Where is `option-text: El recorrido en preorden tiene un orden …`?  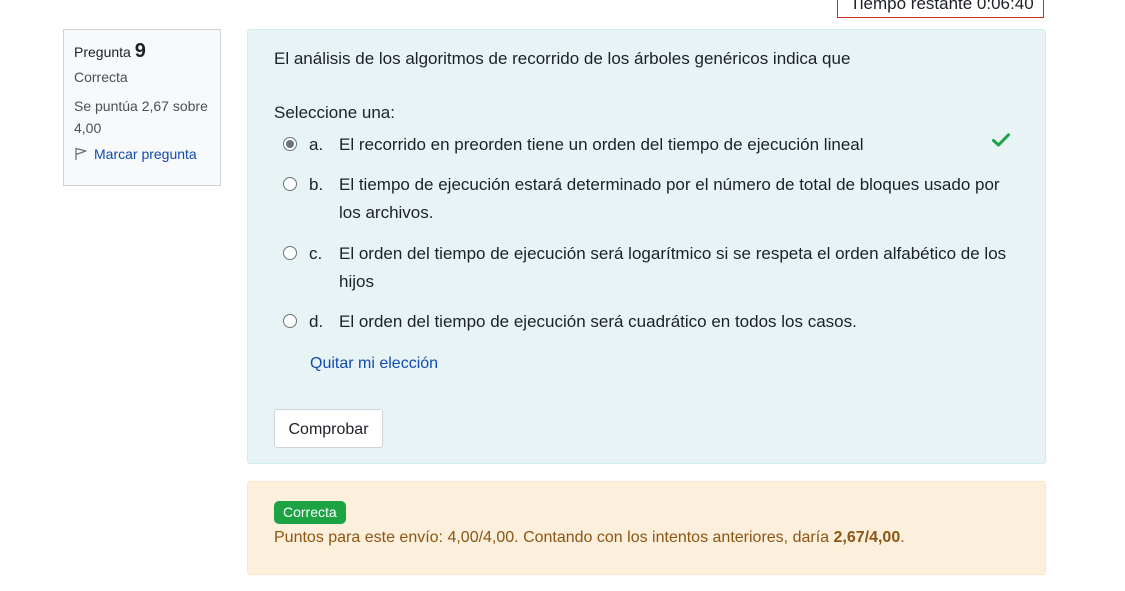
option-text: El recorrido en preorden tiene un orden … is located at coordinates (601, 144).